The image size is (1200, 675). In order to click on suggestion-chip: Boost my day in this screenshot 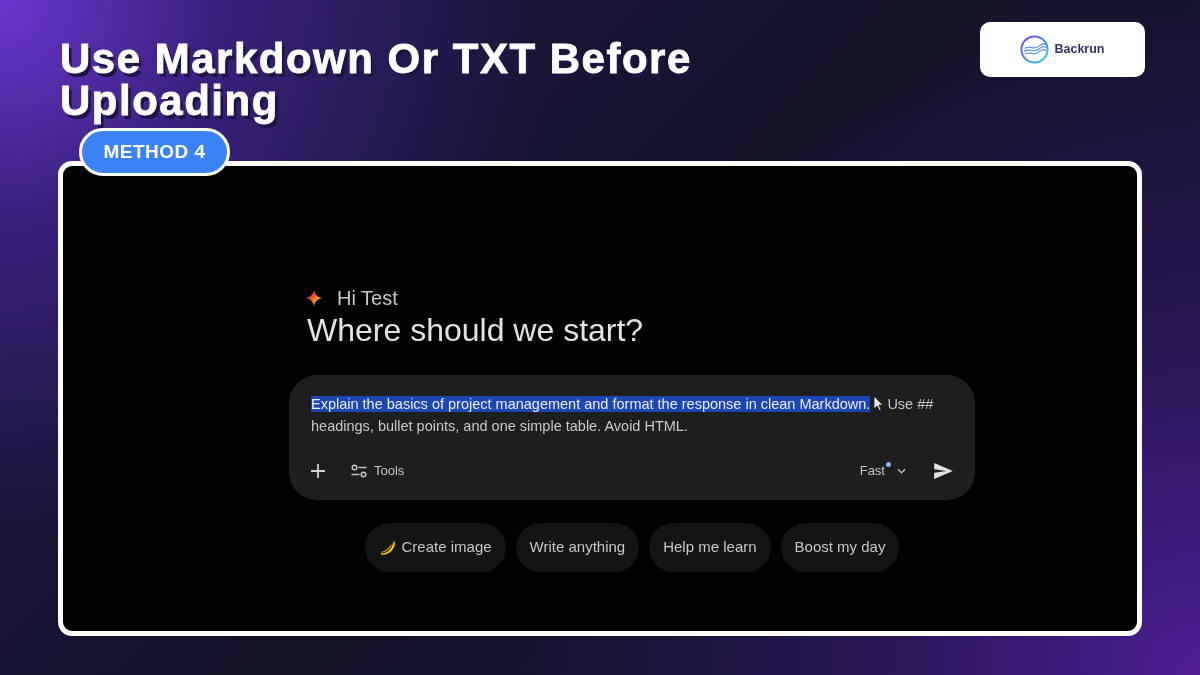, I will do `click(840, 547)`.